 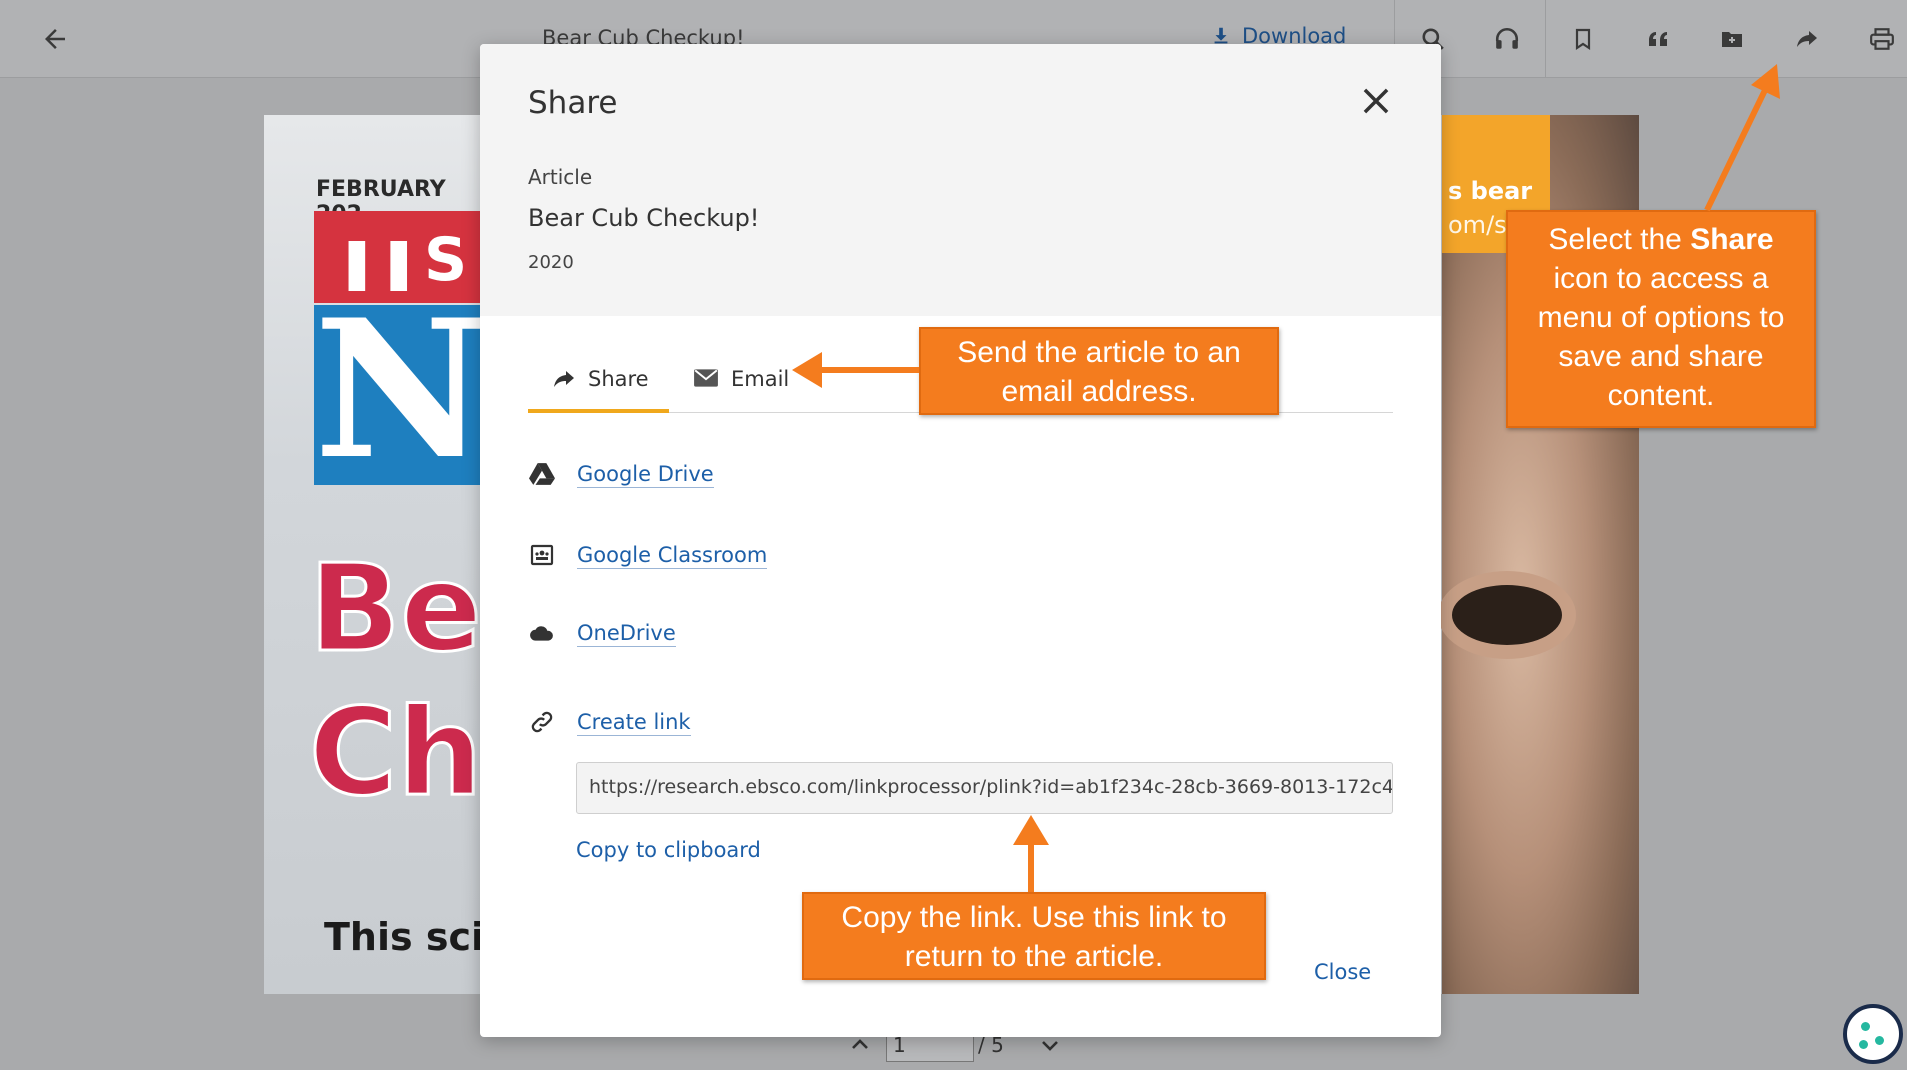 I want to click on article-title: Bear Cub Checkup!, so click(x=644, y=218).